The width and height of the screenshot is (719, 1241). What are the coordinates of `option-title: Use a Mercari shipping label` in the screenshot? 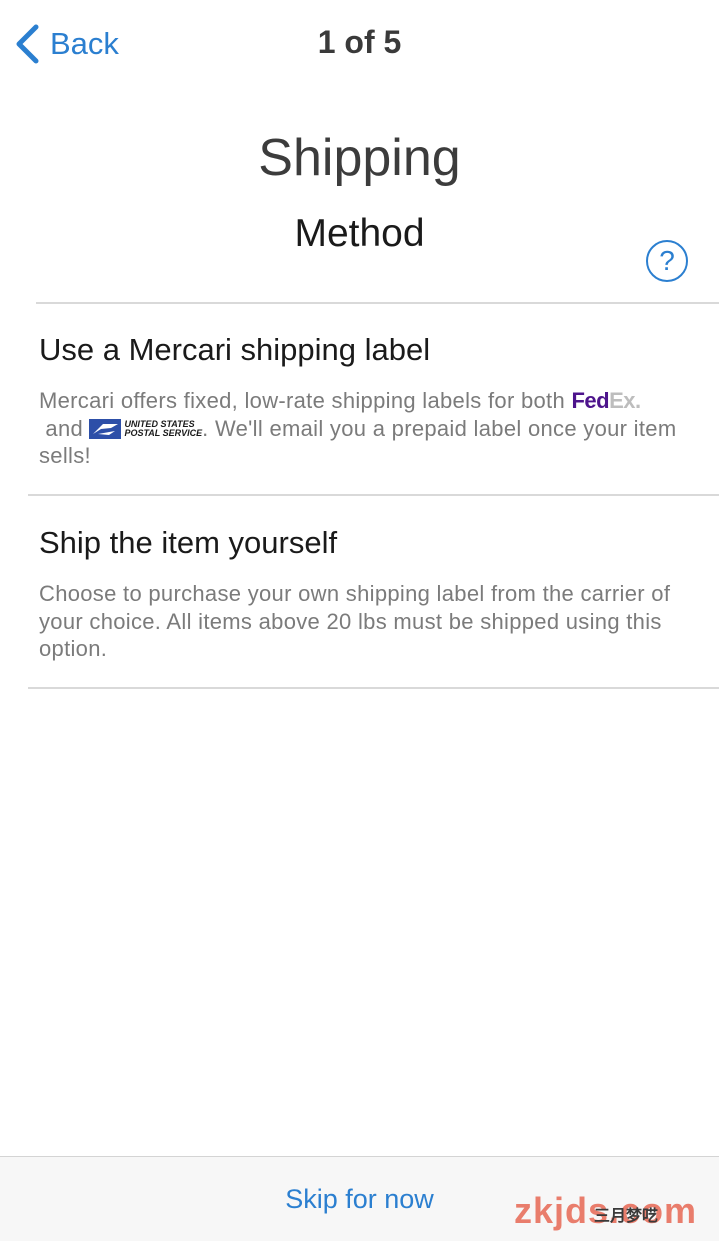 It's located at (235, 349).